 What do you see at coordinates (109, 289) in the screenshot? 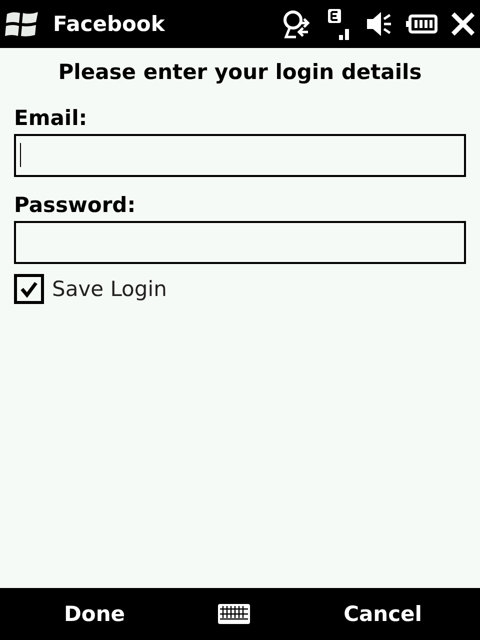
I see `checkbox-label: Save Login` at bounding box center [109, 289].